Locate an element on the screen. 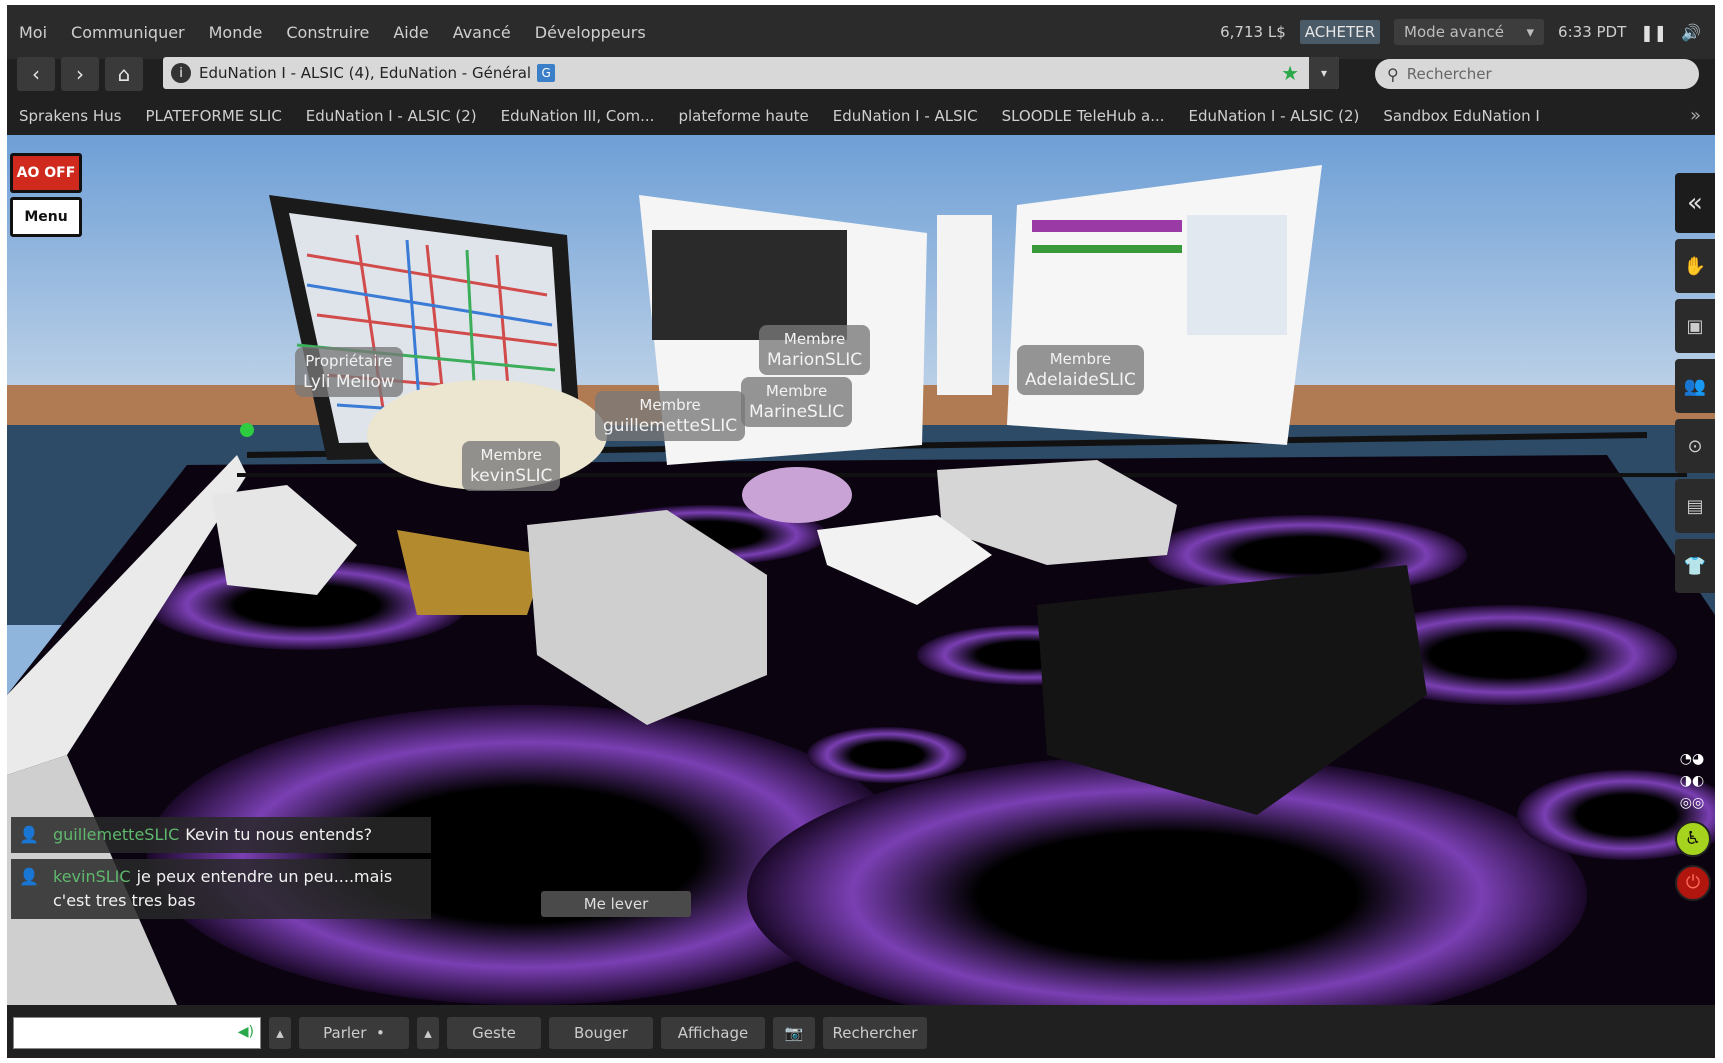 The width and height of the screenshot is (1723, 1063). name-tag-name: MarineSLIC is located at coordinates (797, 412).